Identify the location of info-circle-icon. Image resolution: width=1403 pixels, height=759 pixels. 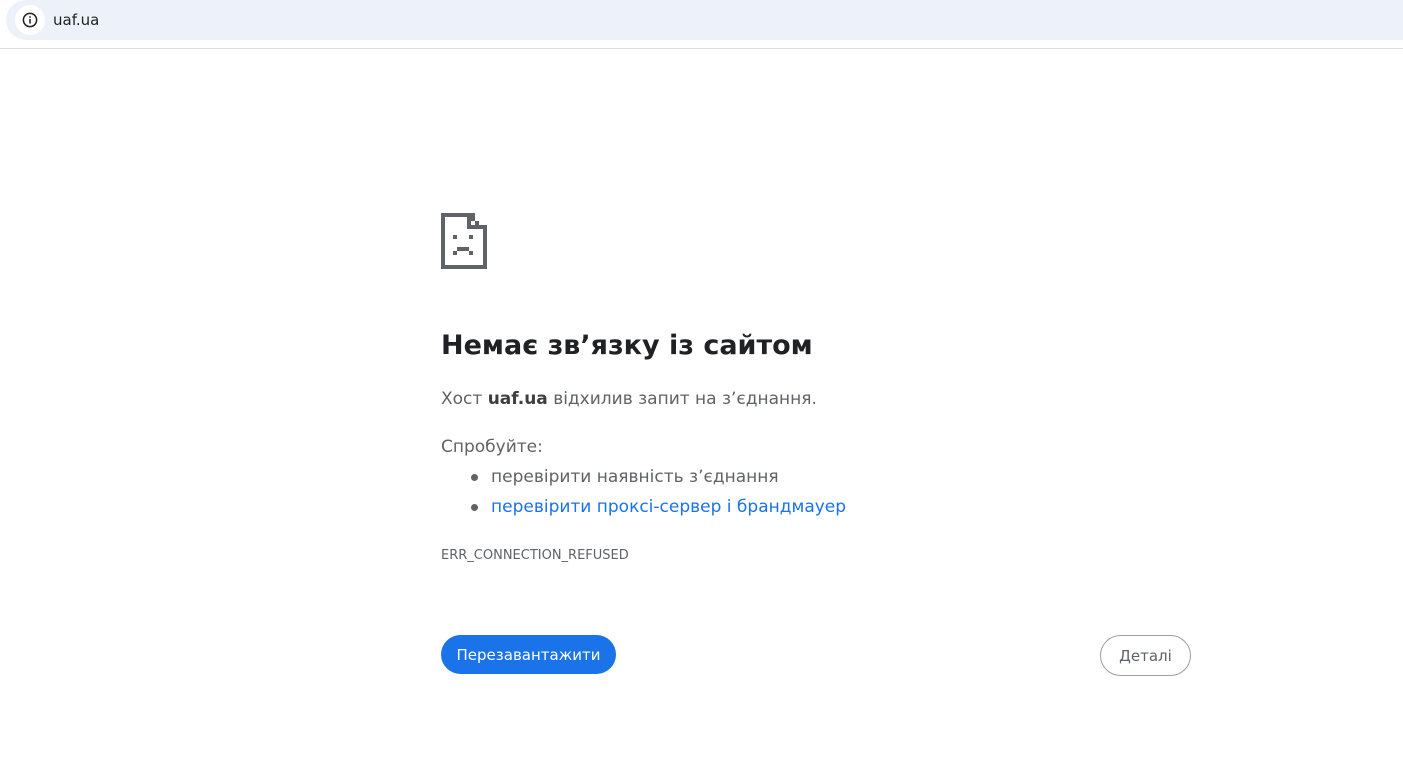
(30, 20).